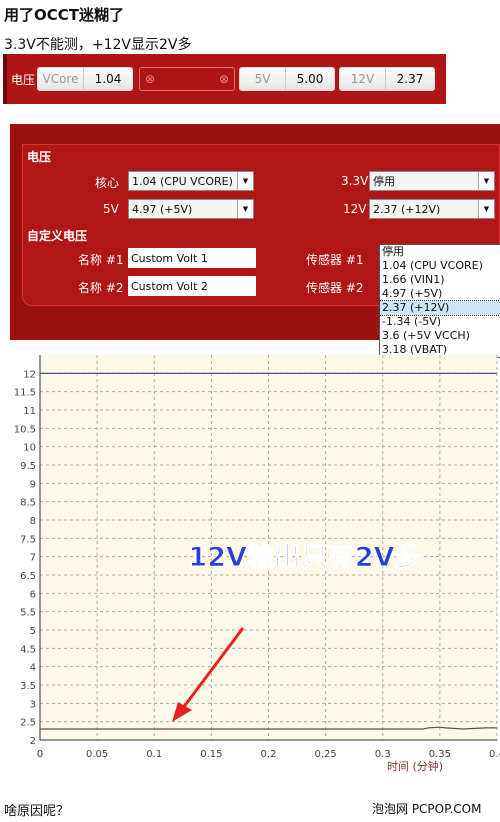 The width and height of the screenshot is (500, 822). I want to click on v5-select-value: 4.97 (+5V), so click(162, 209).